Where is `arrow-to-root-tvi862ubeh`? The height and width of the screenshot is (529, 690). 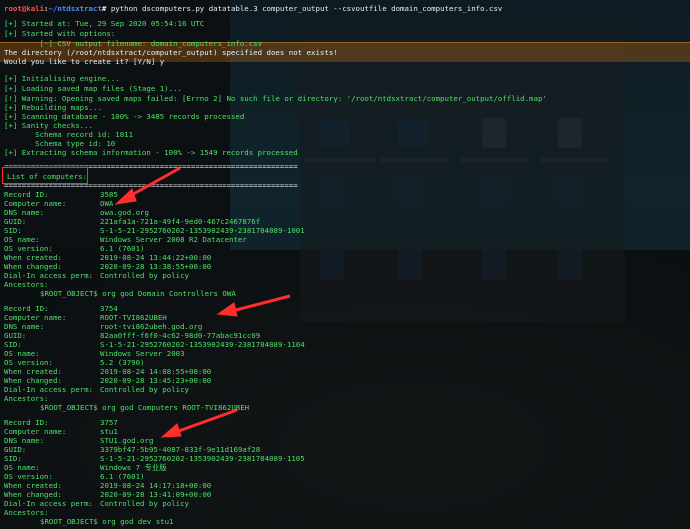
arrow-to-root-tvi862ubeh is located at coordinates (253, 305).